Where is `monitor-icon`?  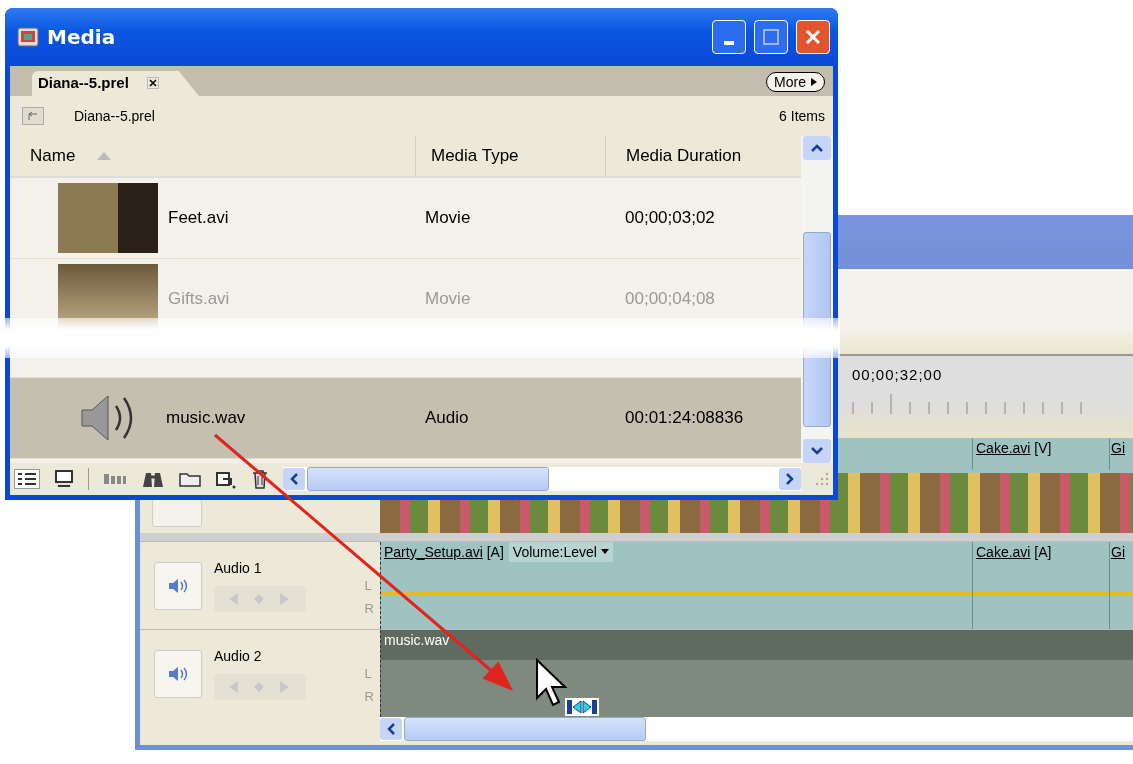 monitor-icon is located at coordinates (64, 479).